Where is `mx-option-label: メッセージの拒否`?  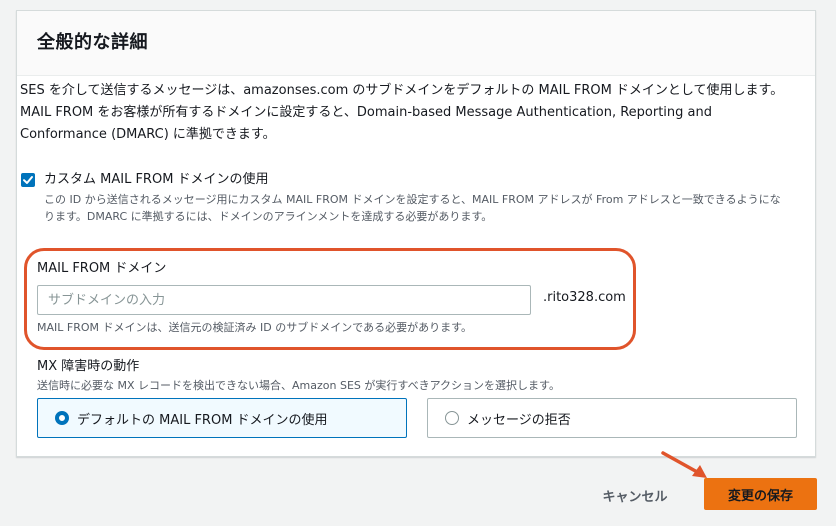 mx-option-label: メッセージの拒否 is located at coordinates (519, 420).